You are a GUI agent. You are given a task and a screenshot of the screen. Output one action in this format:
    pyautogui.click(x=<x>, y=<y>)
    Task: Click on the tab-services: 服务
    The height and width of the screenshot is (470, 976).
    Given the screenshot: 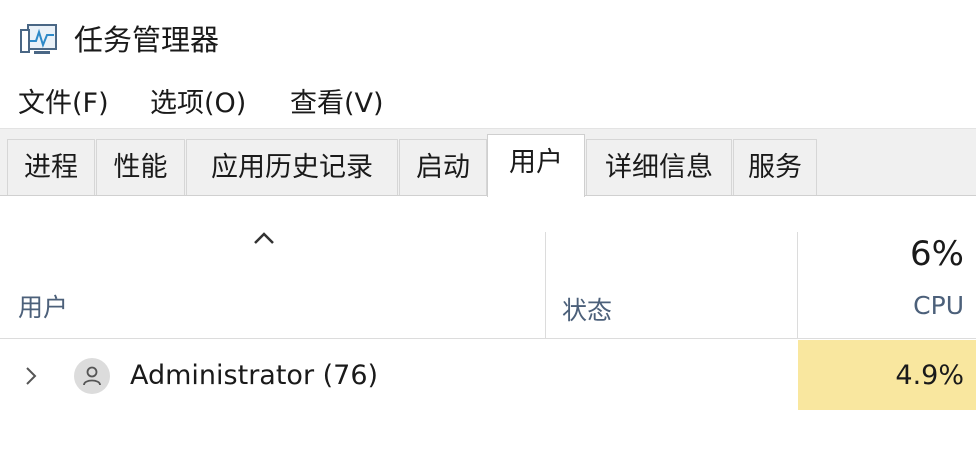 What is the action you would take?
    pyautogui.click(x=775, y=167)
    